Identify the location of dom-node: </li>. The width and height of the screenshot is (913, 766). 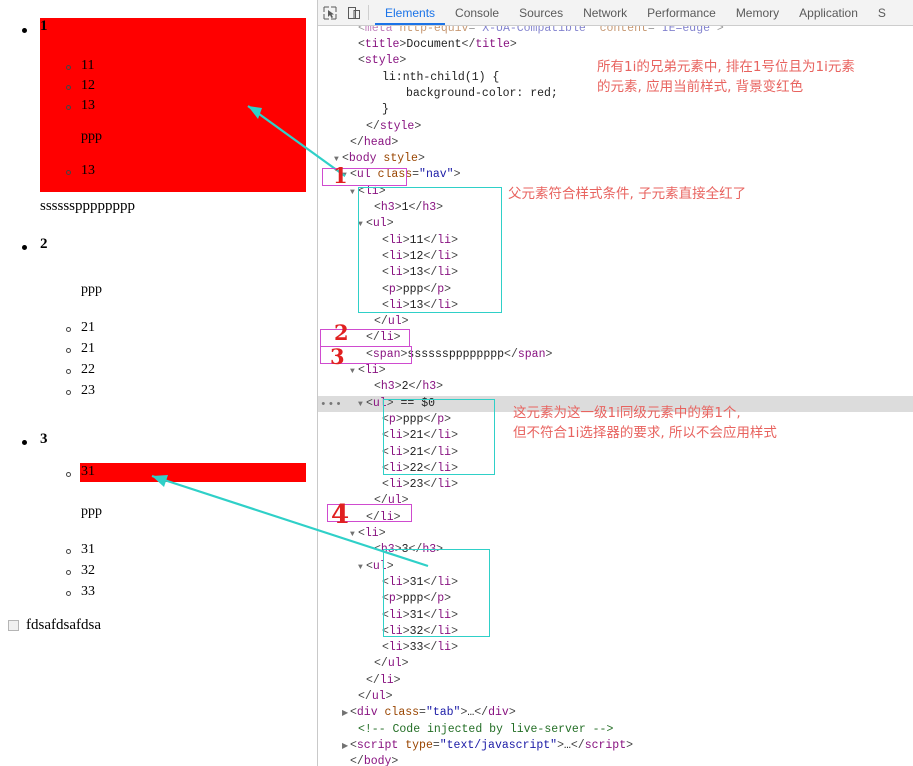
(615, 681).